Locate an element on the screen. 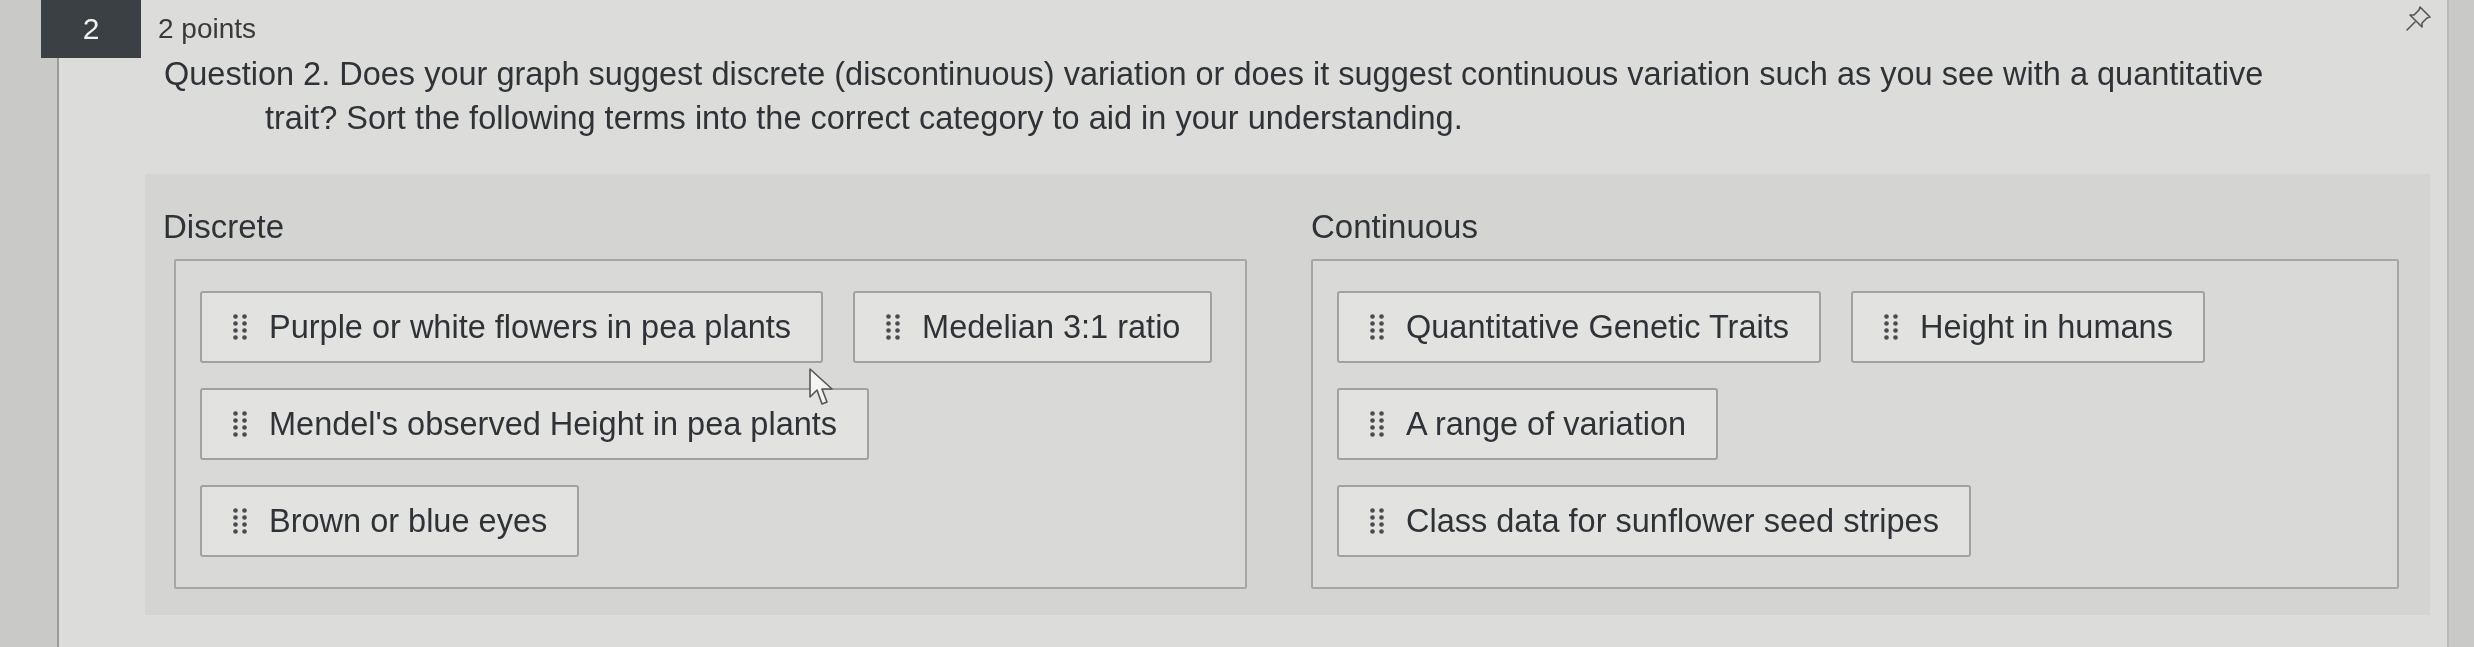 This screenshot has width=2474, height=647. points-label: 2 points is located at coordinates (207, 29).